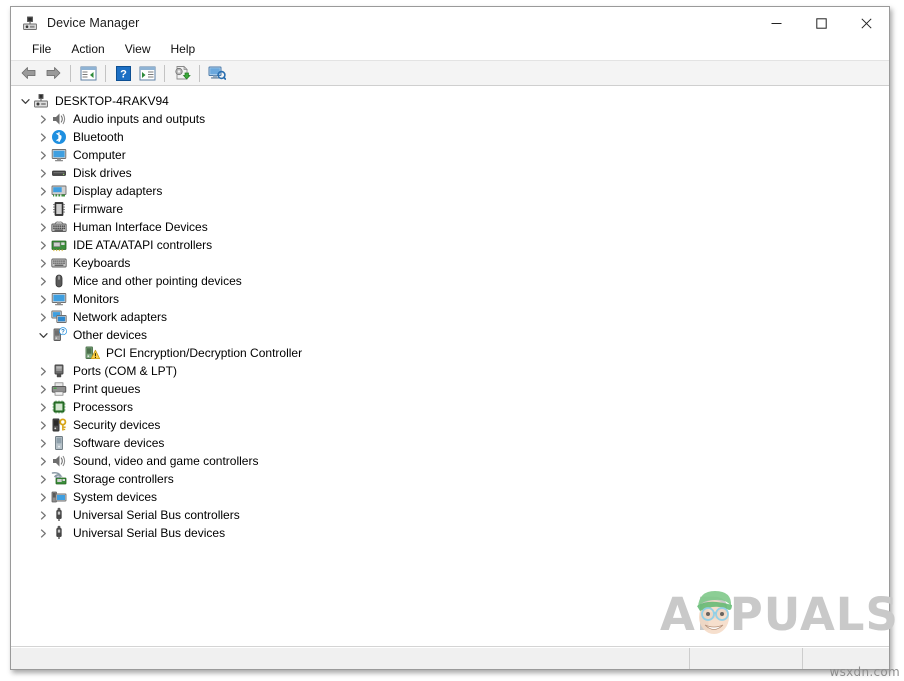  Describe the element at coordinates (119, 443) in the screenshot. I see `tree-node-label: Software devices` at that location.